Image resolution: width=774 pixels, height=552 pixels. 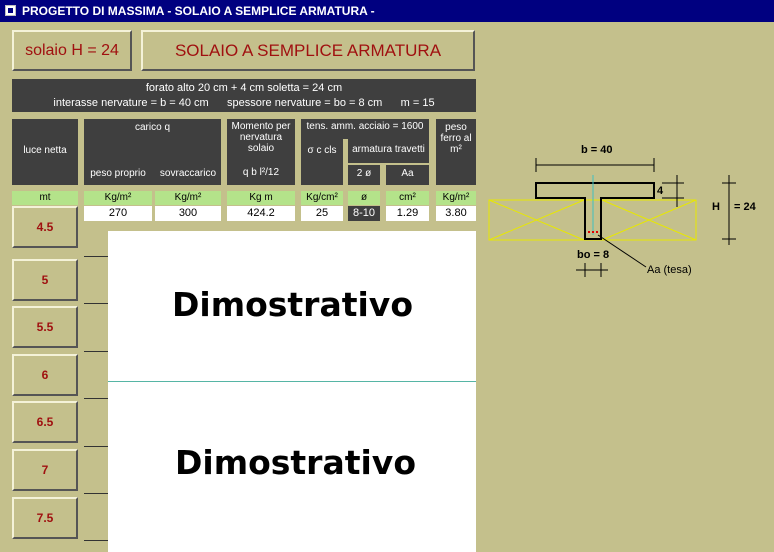 I want to click on header-carico-label: carico q, so click(x=152, y=127).